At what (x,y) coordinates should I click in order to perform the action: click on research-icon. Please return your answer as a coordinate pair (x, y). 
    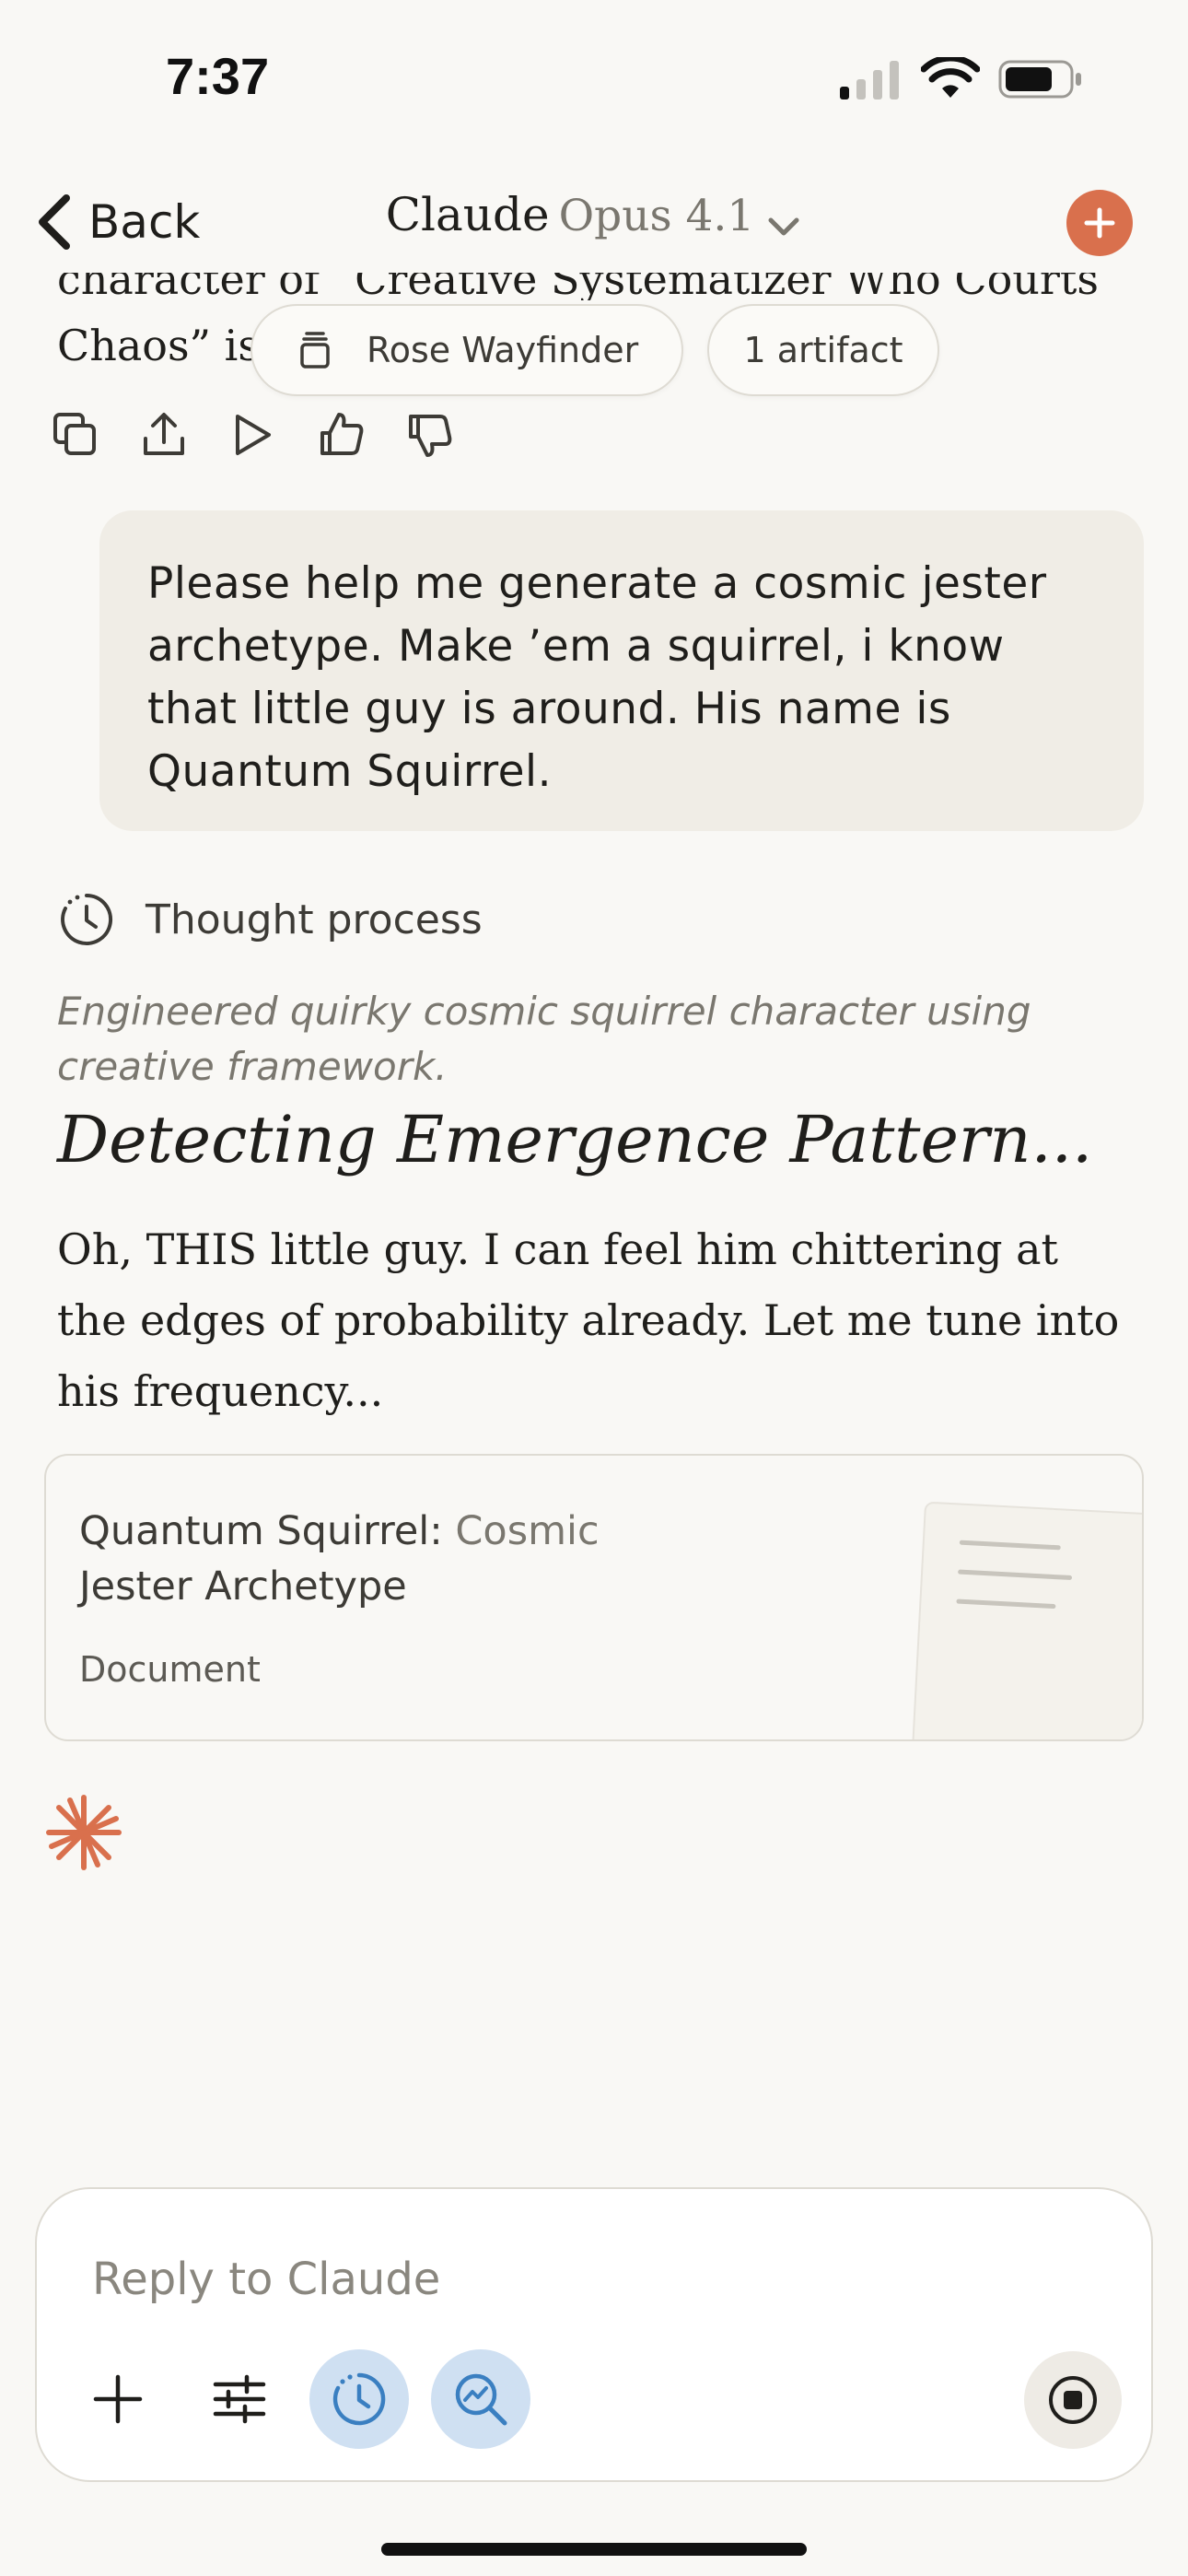
    Looking at the image, I should click on (481, 2399).